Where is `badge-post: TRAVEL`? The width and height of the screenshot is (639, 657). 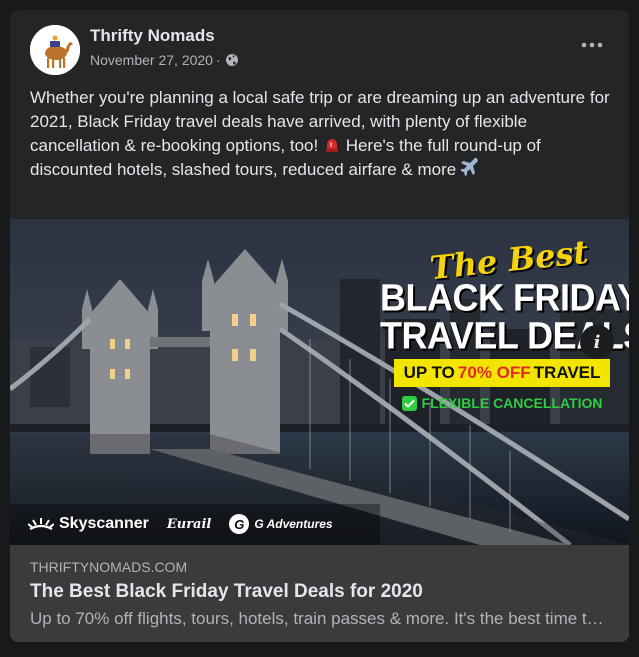
badge-post: TRAVEL is located at coordinates (567, 372).